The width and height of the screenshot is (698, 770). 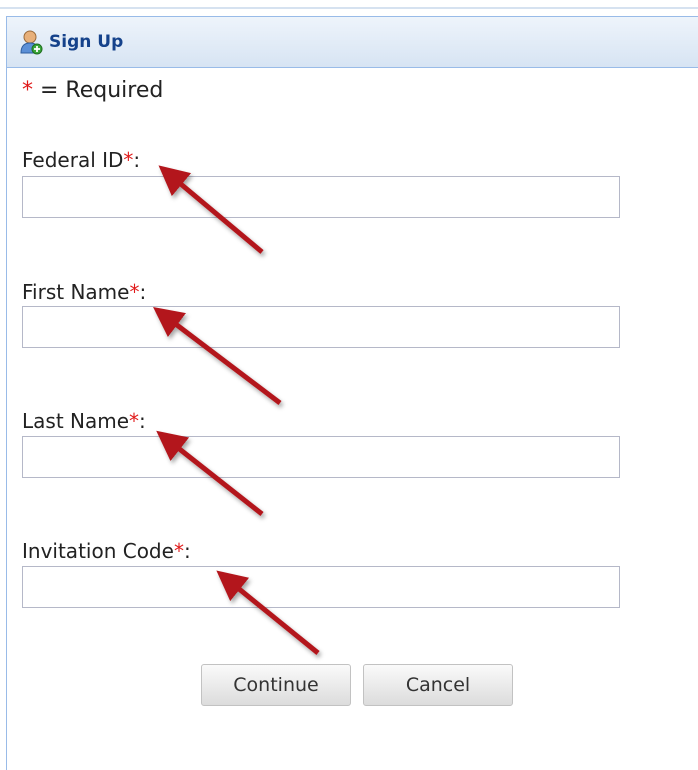 What do you see at coordinates (142, 421) in the screenshot?
I see `last-name-colon: :` at bounding box center [142, 421].